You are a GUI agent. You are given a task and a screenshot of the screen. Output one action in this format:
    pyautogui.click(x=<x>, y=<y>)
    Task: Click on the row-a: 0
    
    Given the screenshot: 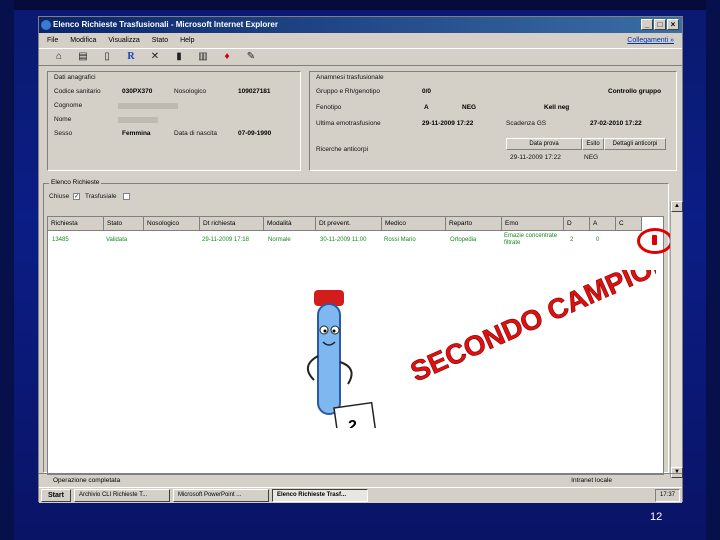 What is the action you would take?
    pyautogui.click(x=598, y=240)
    